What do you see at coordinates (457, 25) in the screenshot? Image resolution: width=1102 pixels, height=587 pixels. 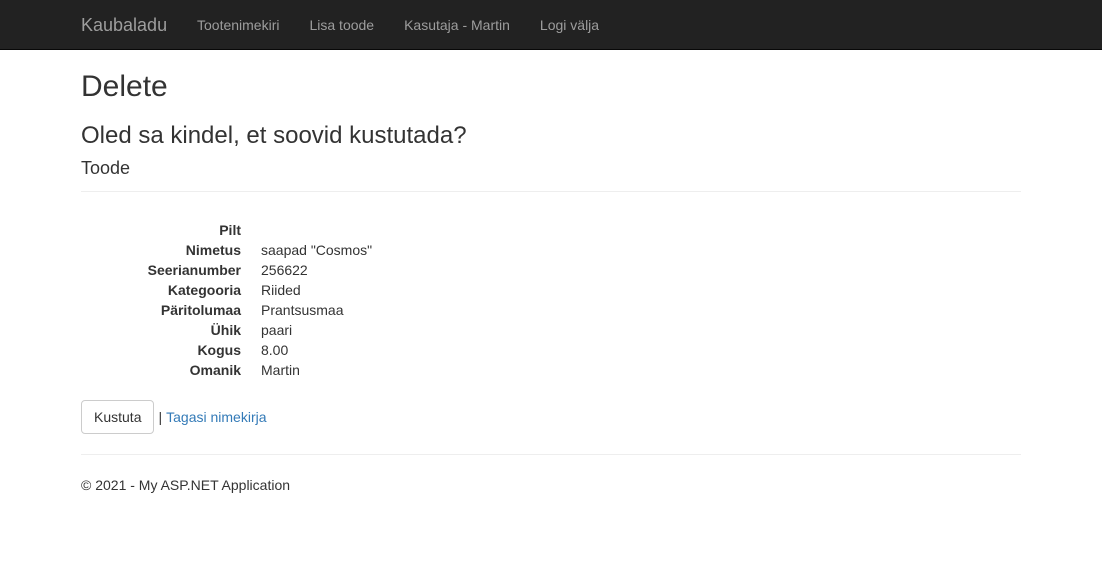 I see `nav-link-user: Kasutaja - Martin` at bounding box center [457, 25].